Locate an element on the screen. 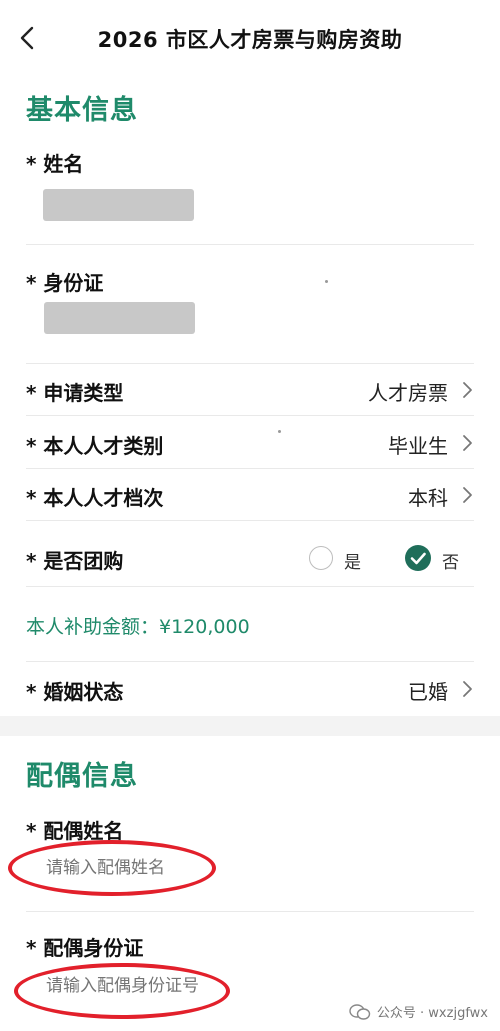 The width and height of the screenshot is (500, 1031). nav-bar: 2026 市区人才房票与购房资助 is located at coordinates (250, 38).